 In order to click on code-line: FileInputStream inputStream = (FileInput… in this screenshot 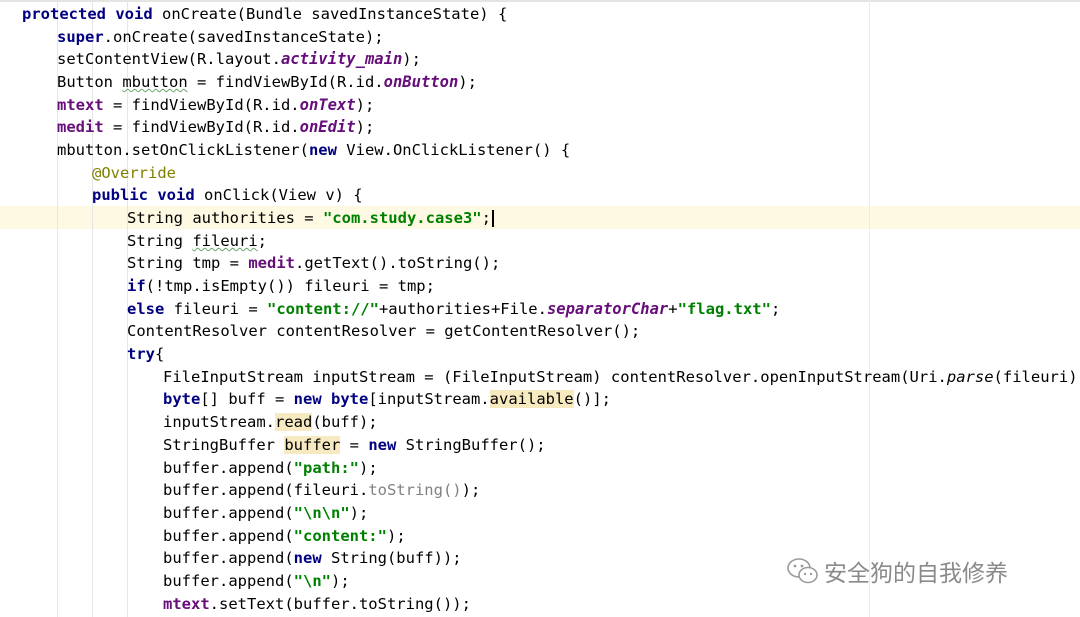, I will do `click(621, 377)`.